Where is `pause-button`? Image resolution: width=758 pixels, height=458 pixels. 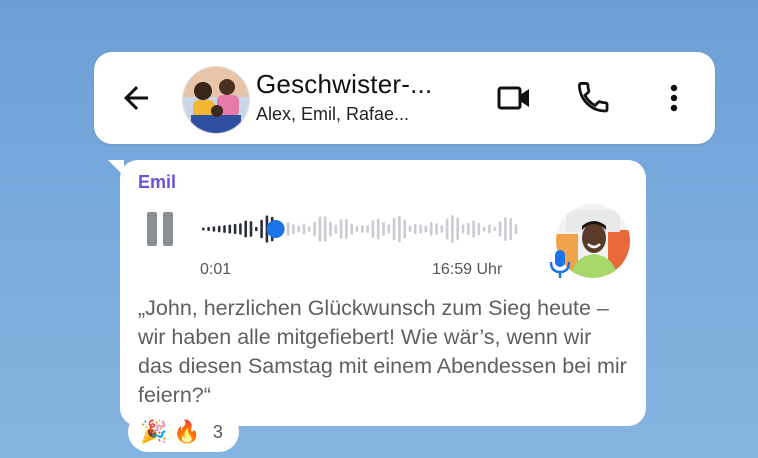 pause-button is located at coordinates (159, 230).